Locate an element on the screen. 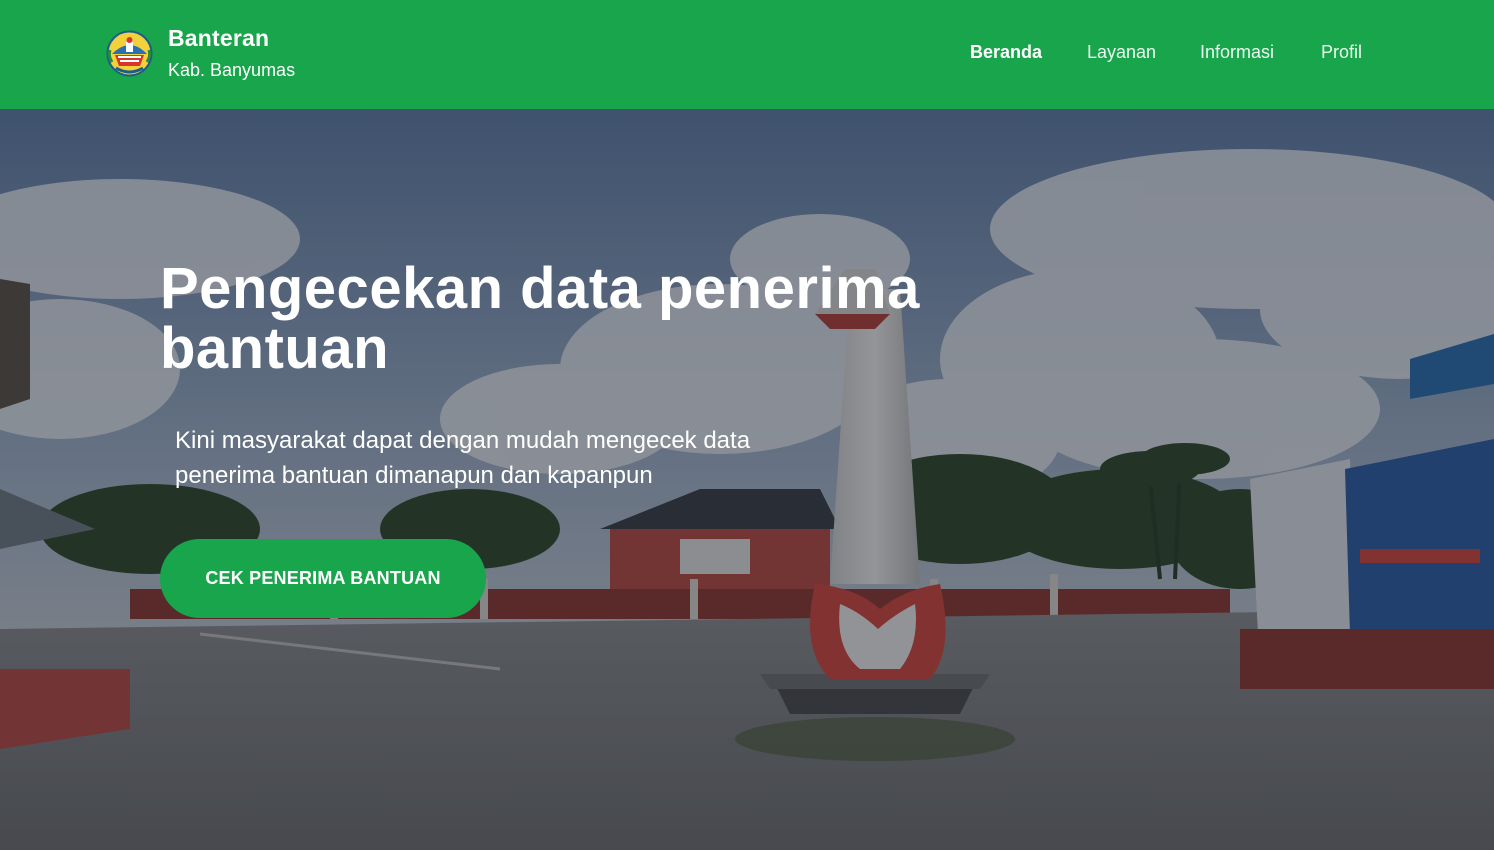 The image size is (1494, 850). hero-title: Pengecekan data penerima bantuan is located at coordinates (540, 318).